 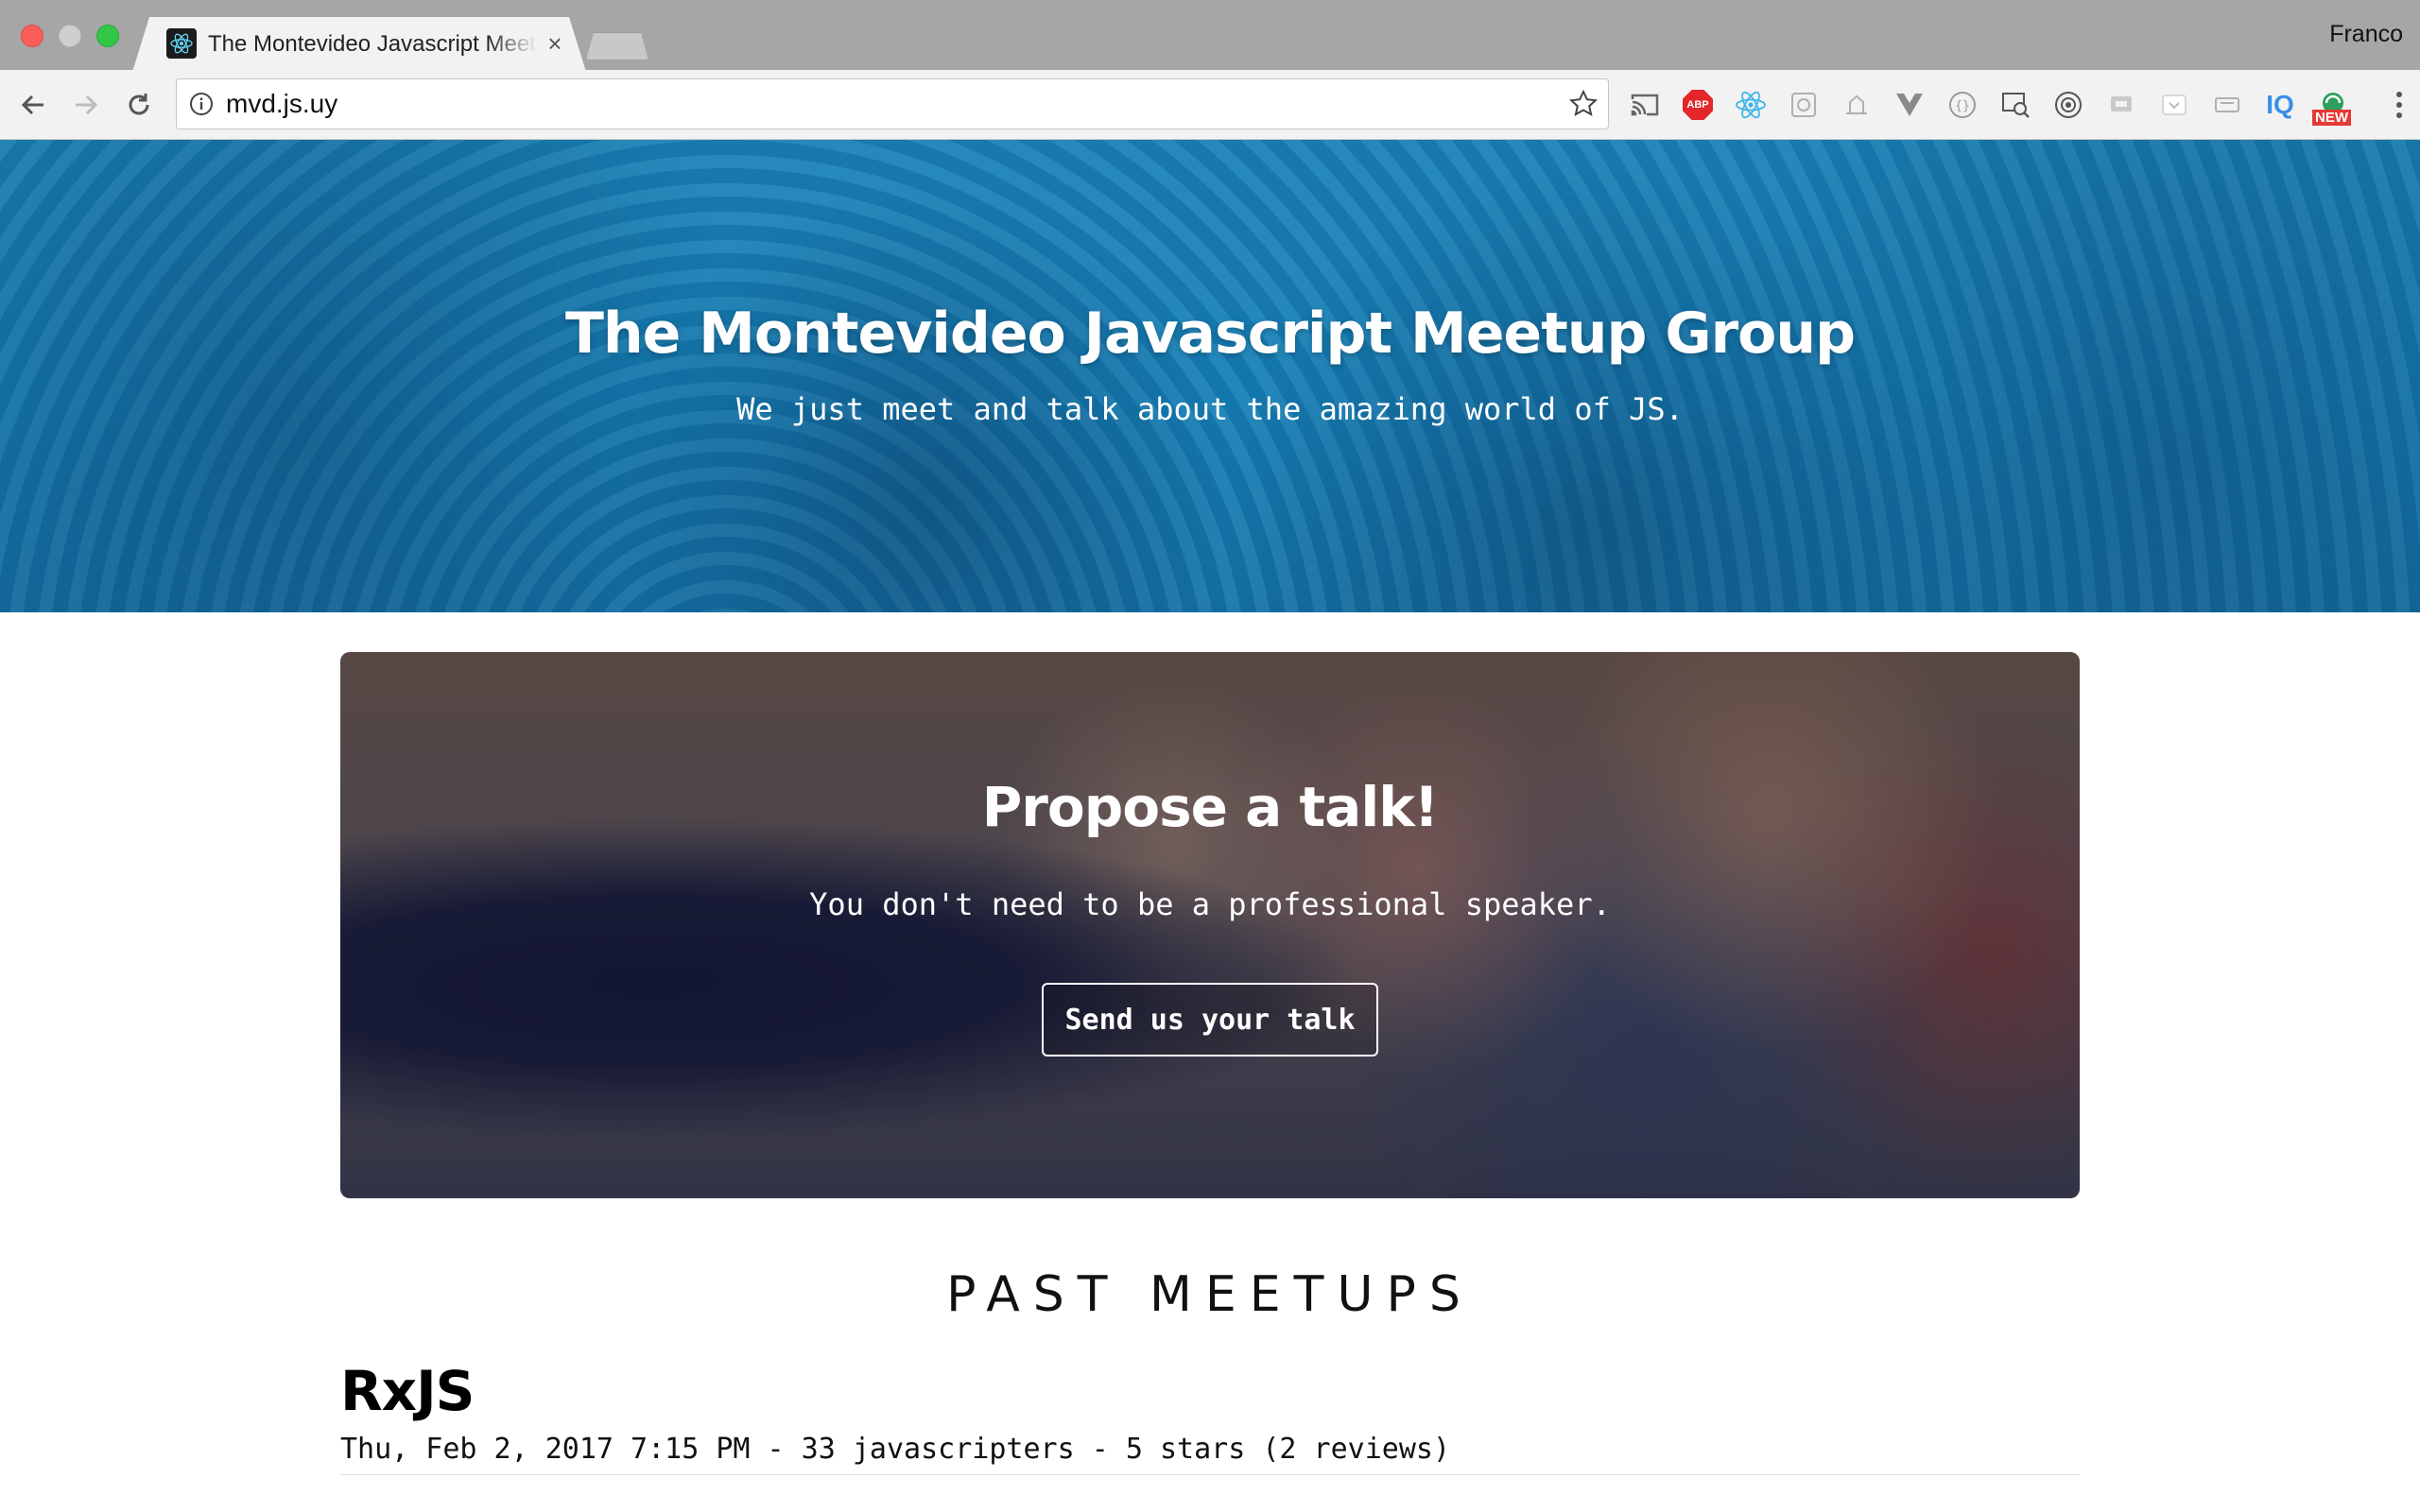 I want to click on reload-icon, so click(x=139, y=105).